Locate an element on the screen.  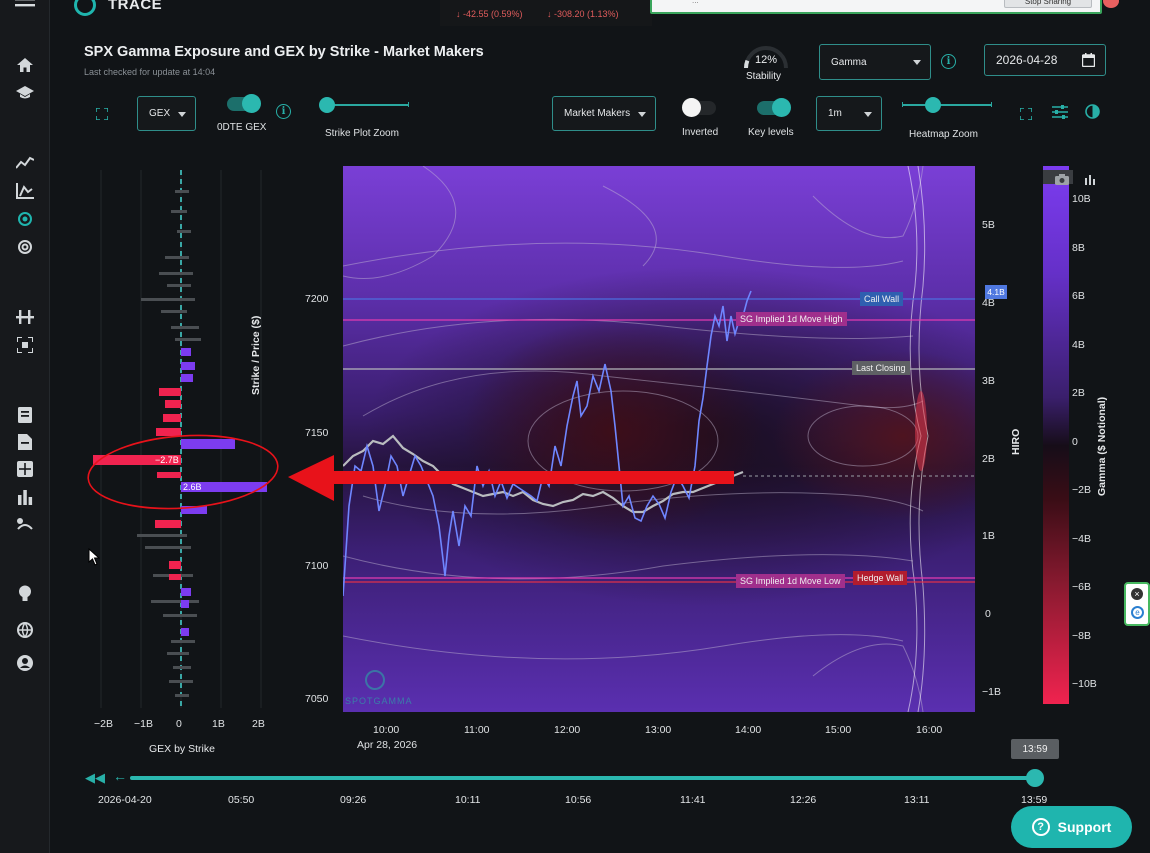
strike-tick: 7150 is located at coordinates (317, 433).